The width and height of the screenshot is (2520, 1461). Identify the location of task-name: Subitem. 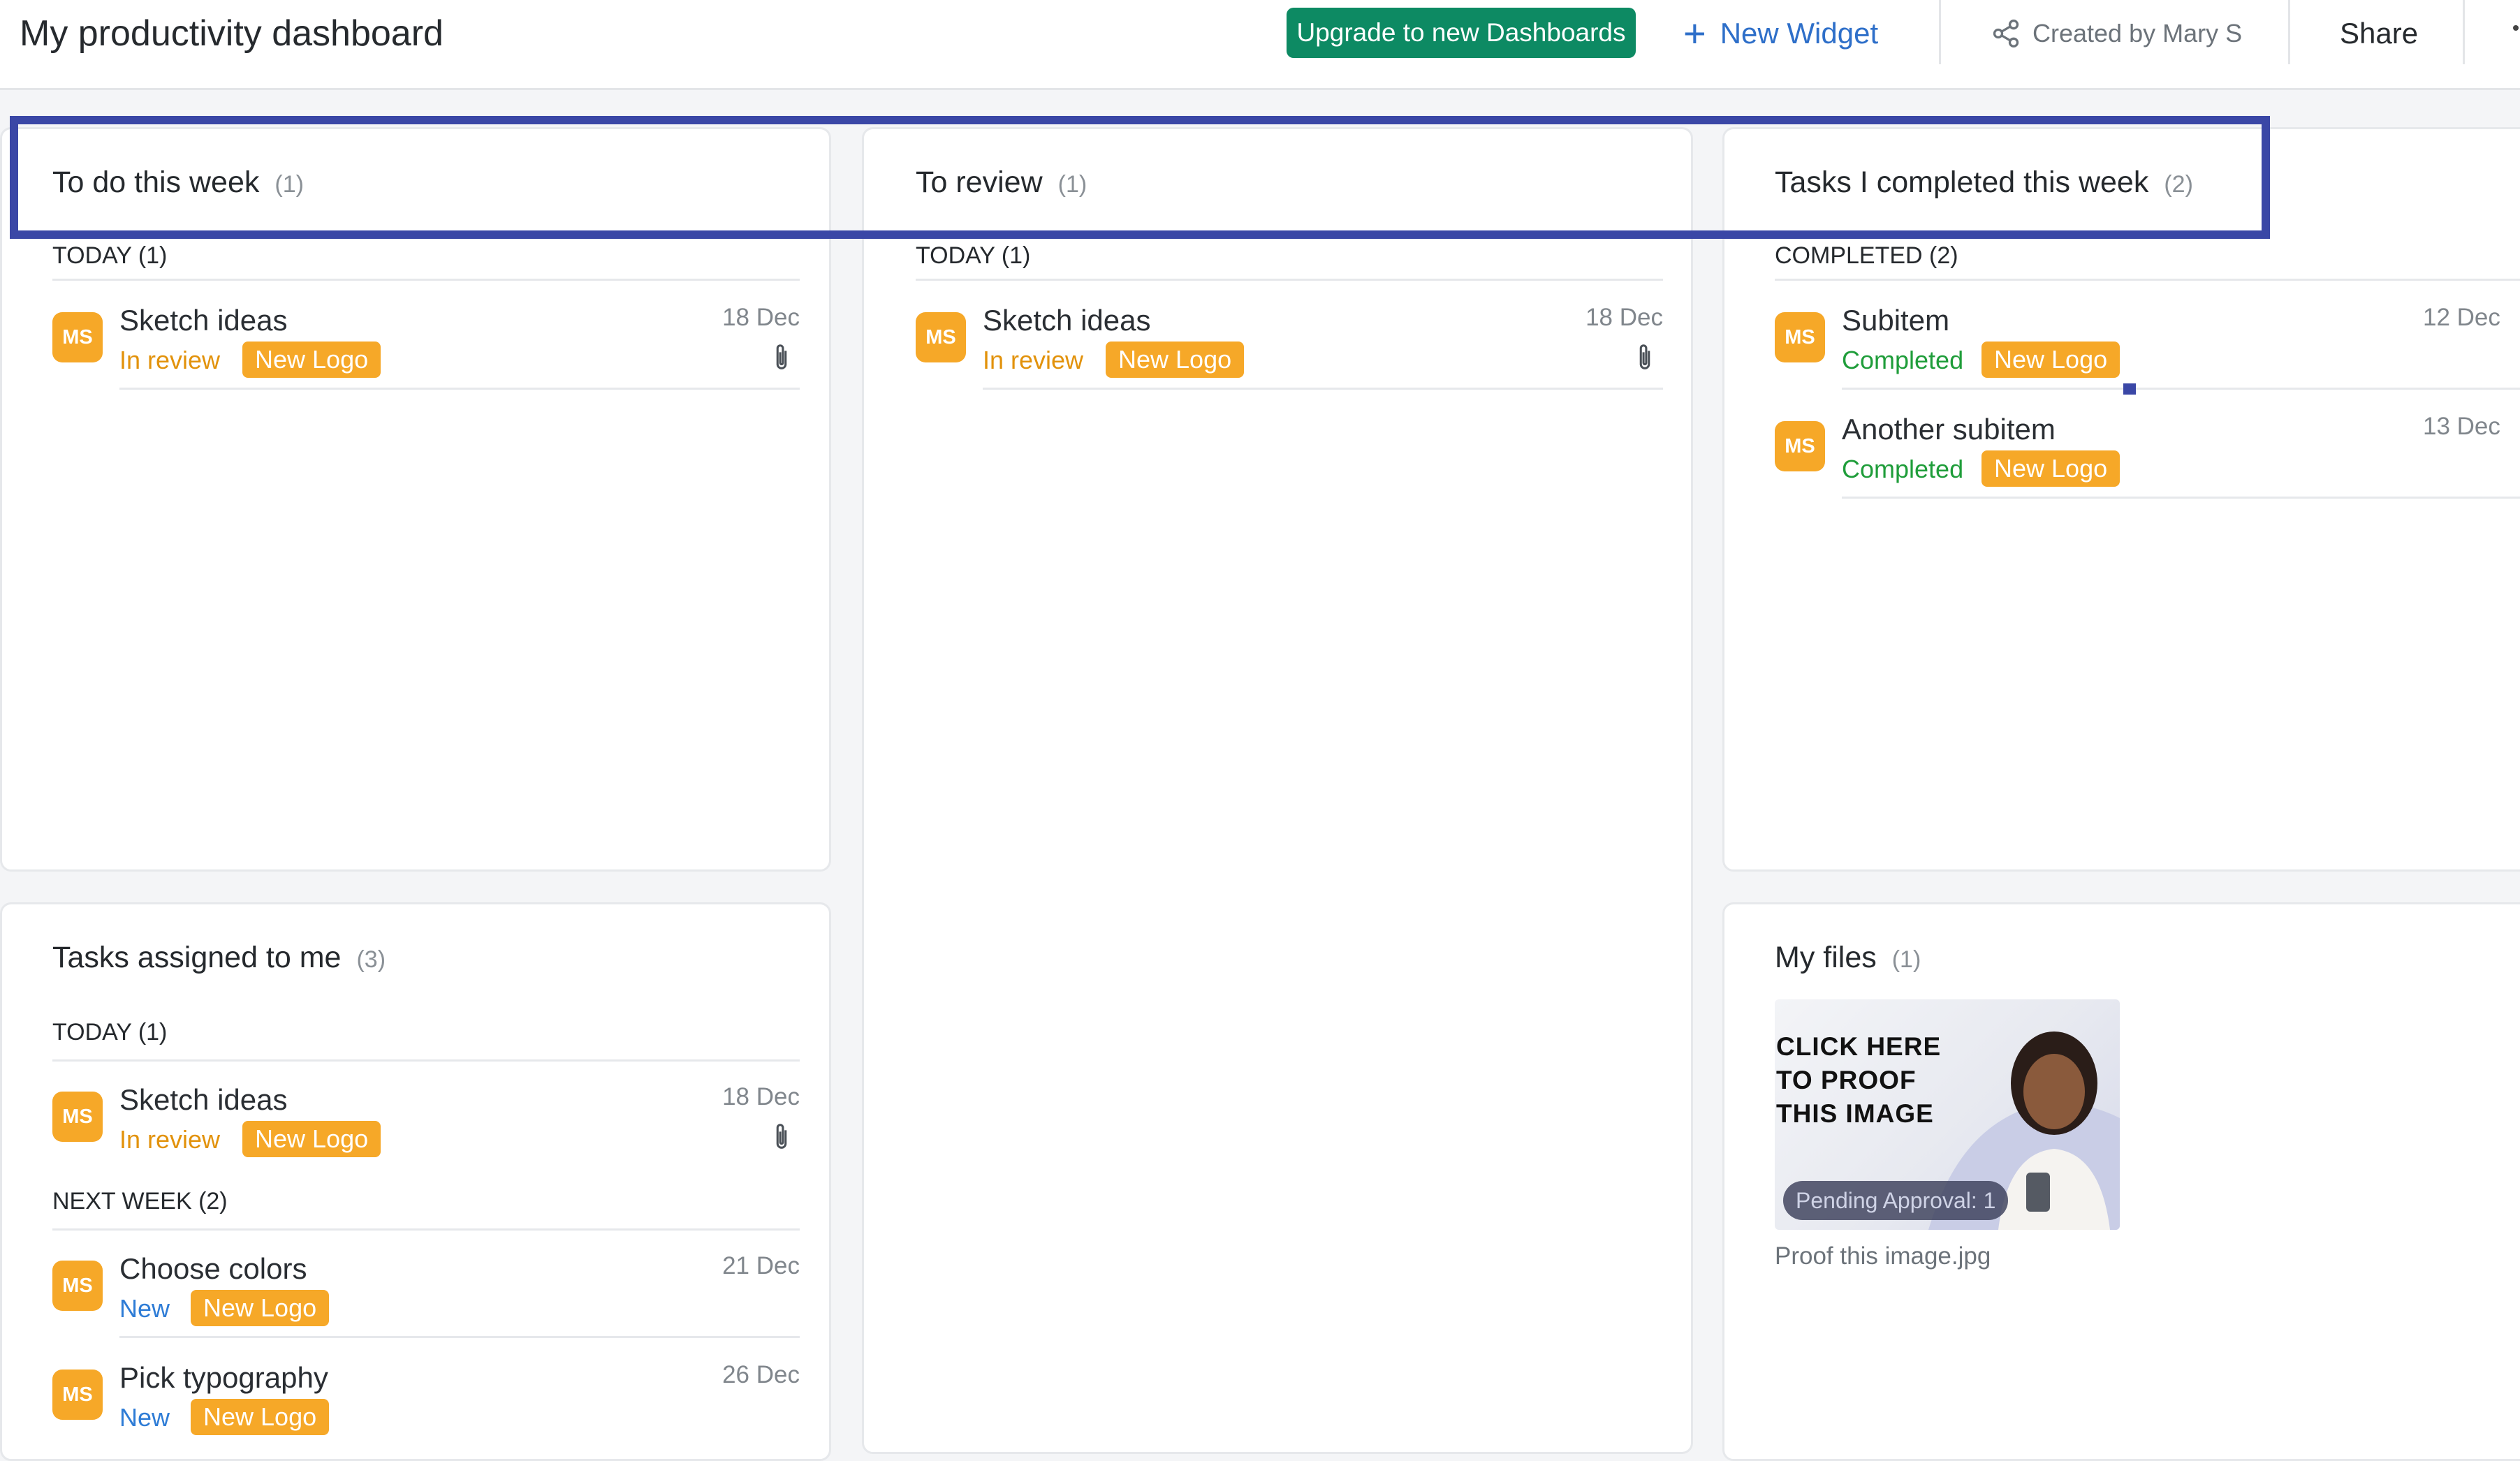
(1896, 320).